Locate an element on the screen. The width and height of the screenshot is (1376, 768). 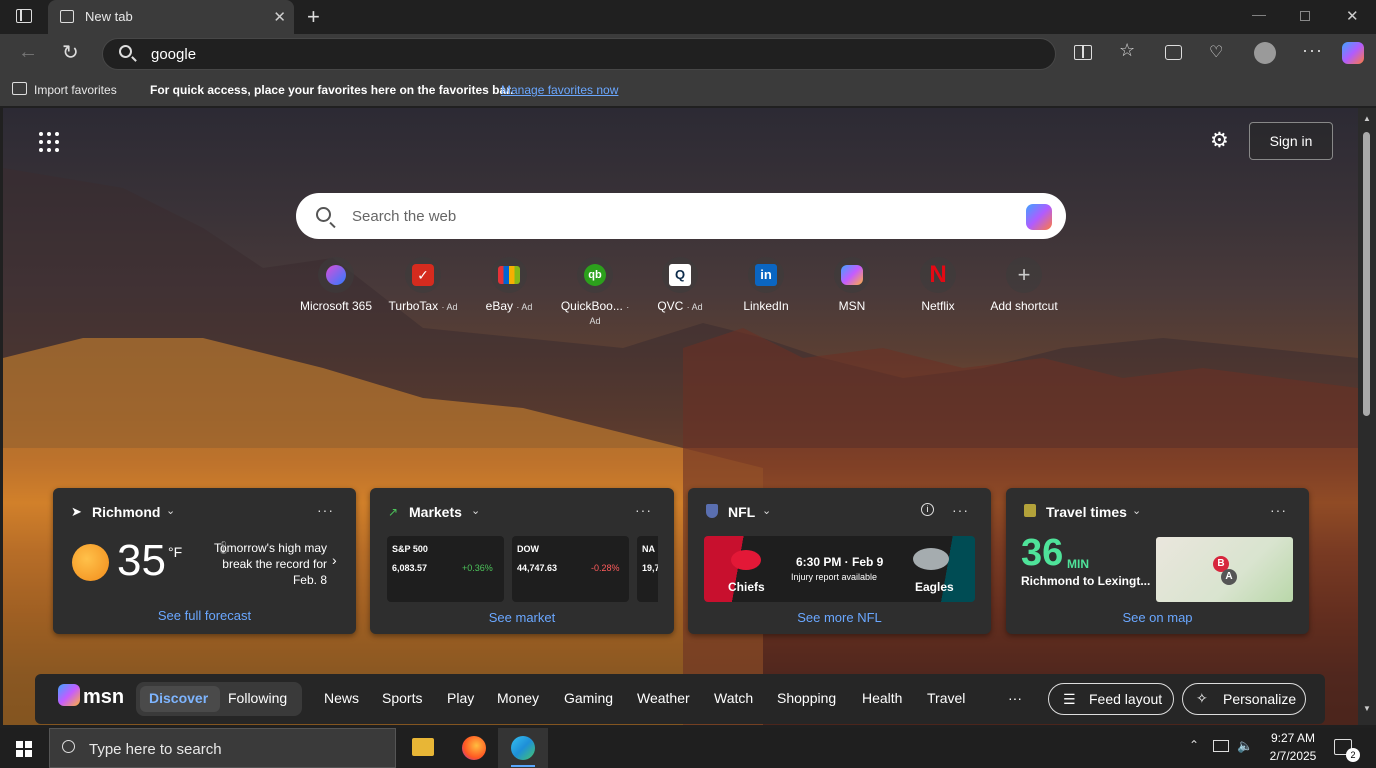
restore-icon is located at coordinates (1305, 16).